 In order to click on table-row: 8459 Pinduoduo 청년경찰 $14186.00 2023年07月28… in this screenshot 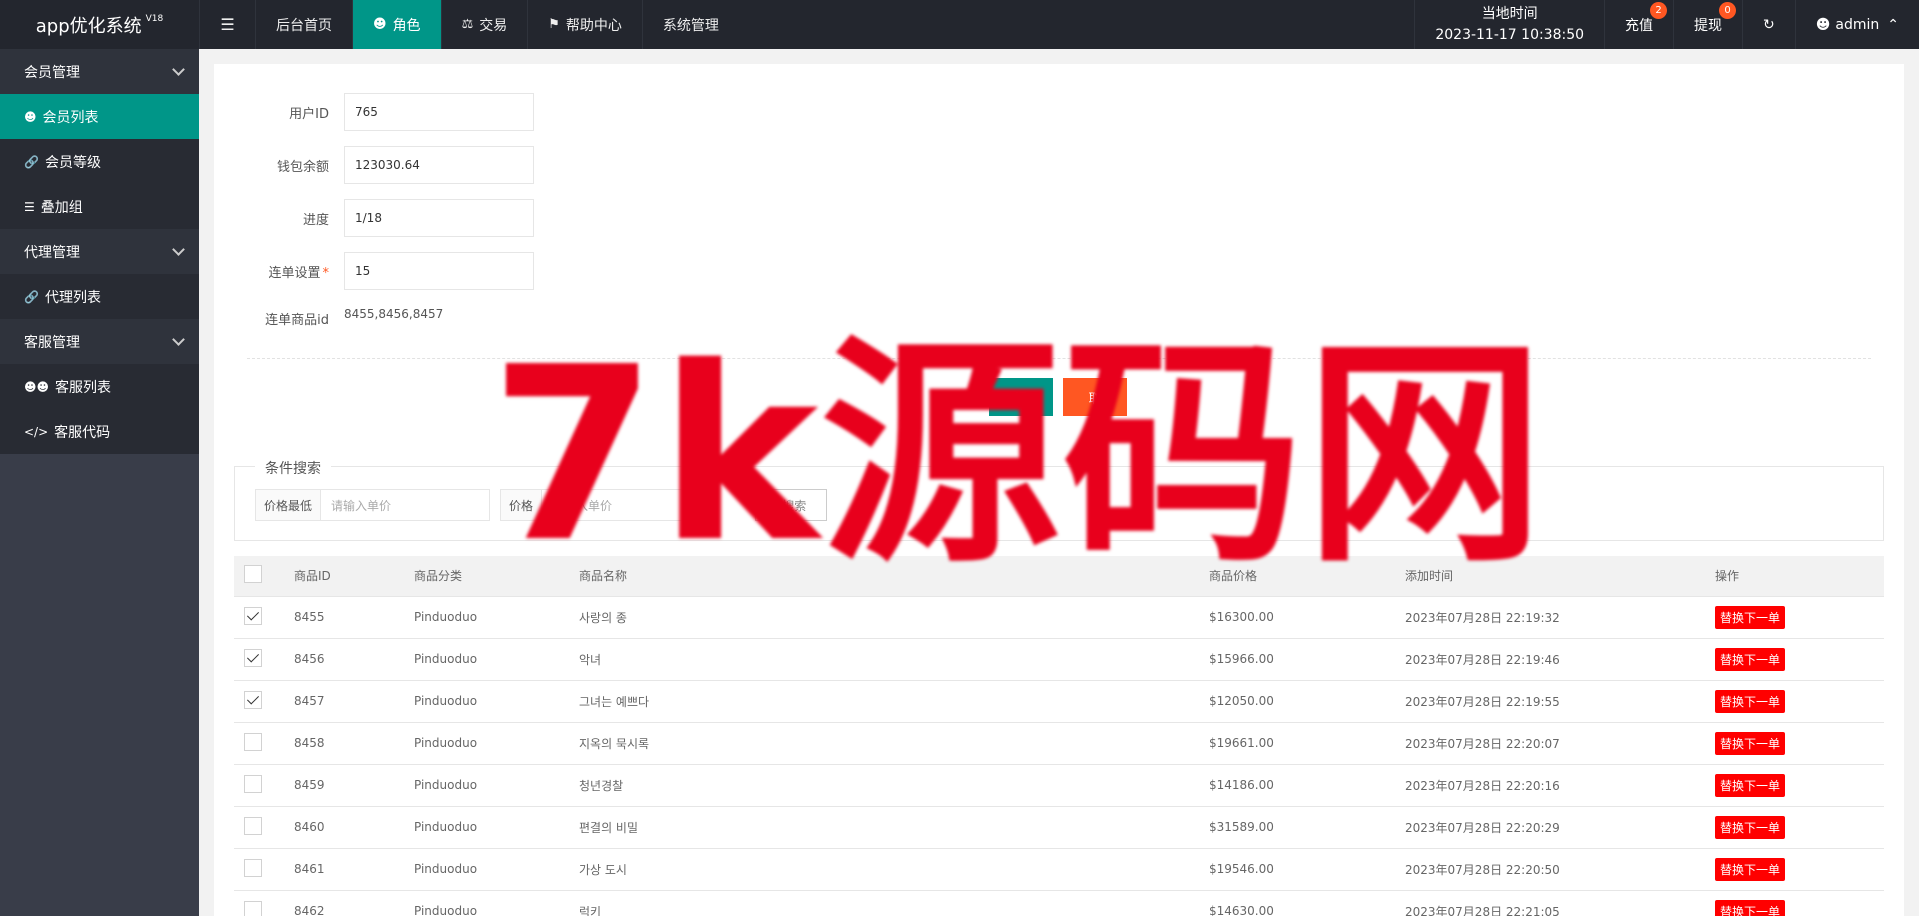, I will do `click(1059, 785)`.